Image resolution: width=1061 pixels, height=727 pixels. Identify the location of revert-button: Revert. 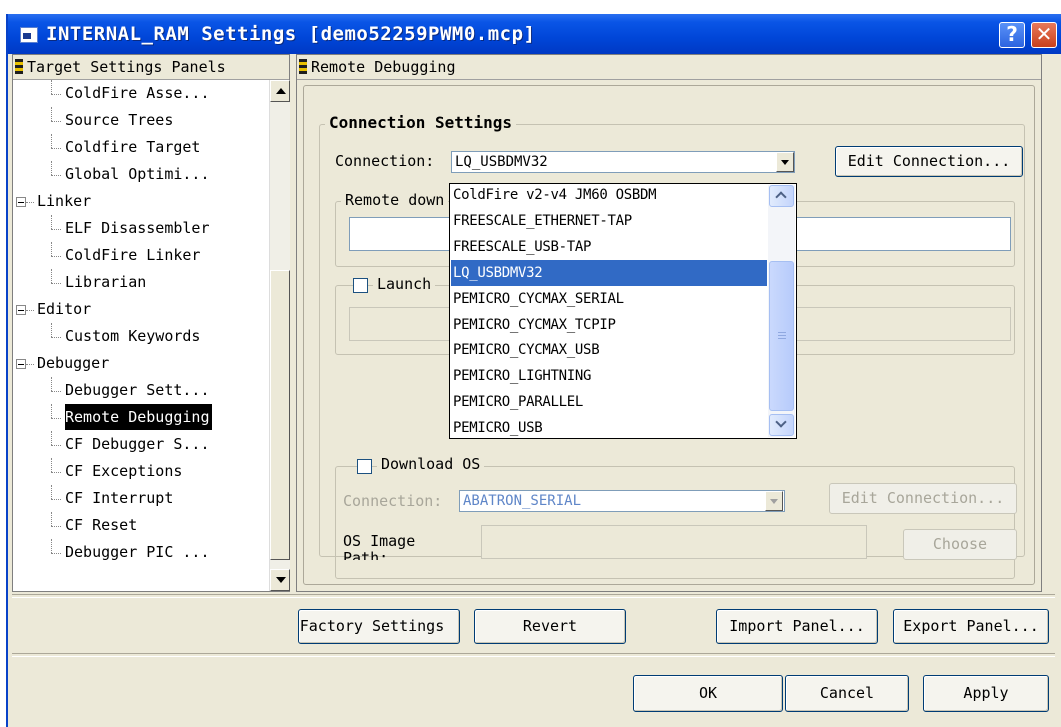
(550, 626).